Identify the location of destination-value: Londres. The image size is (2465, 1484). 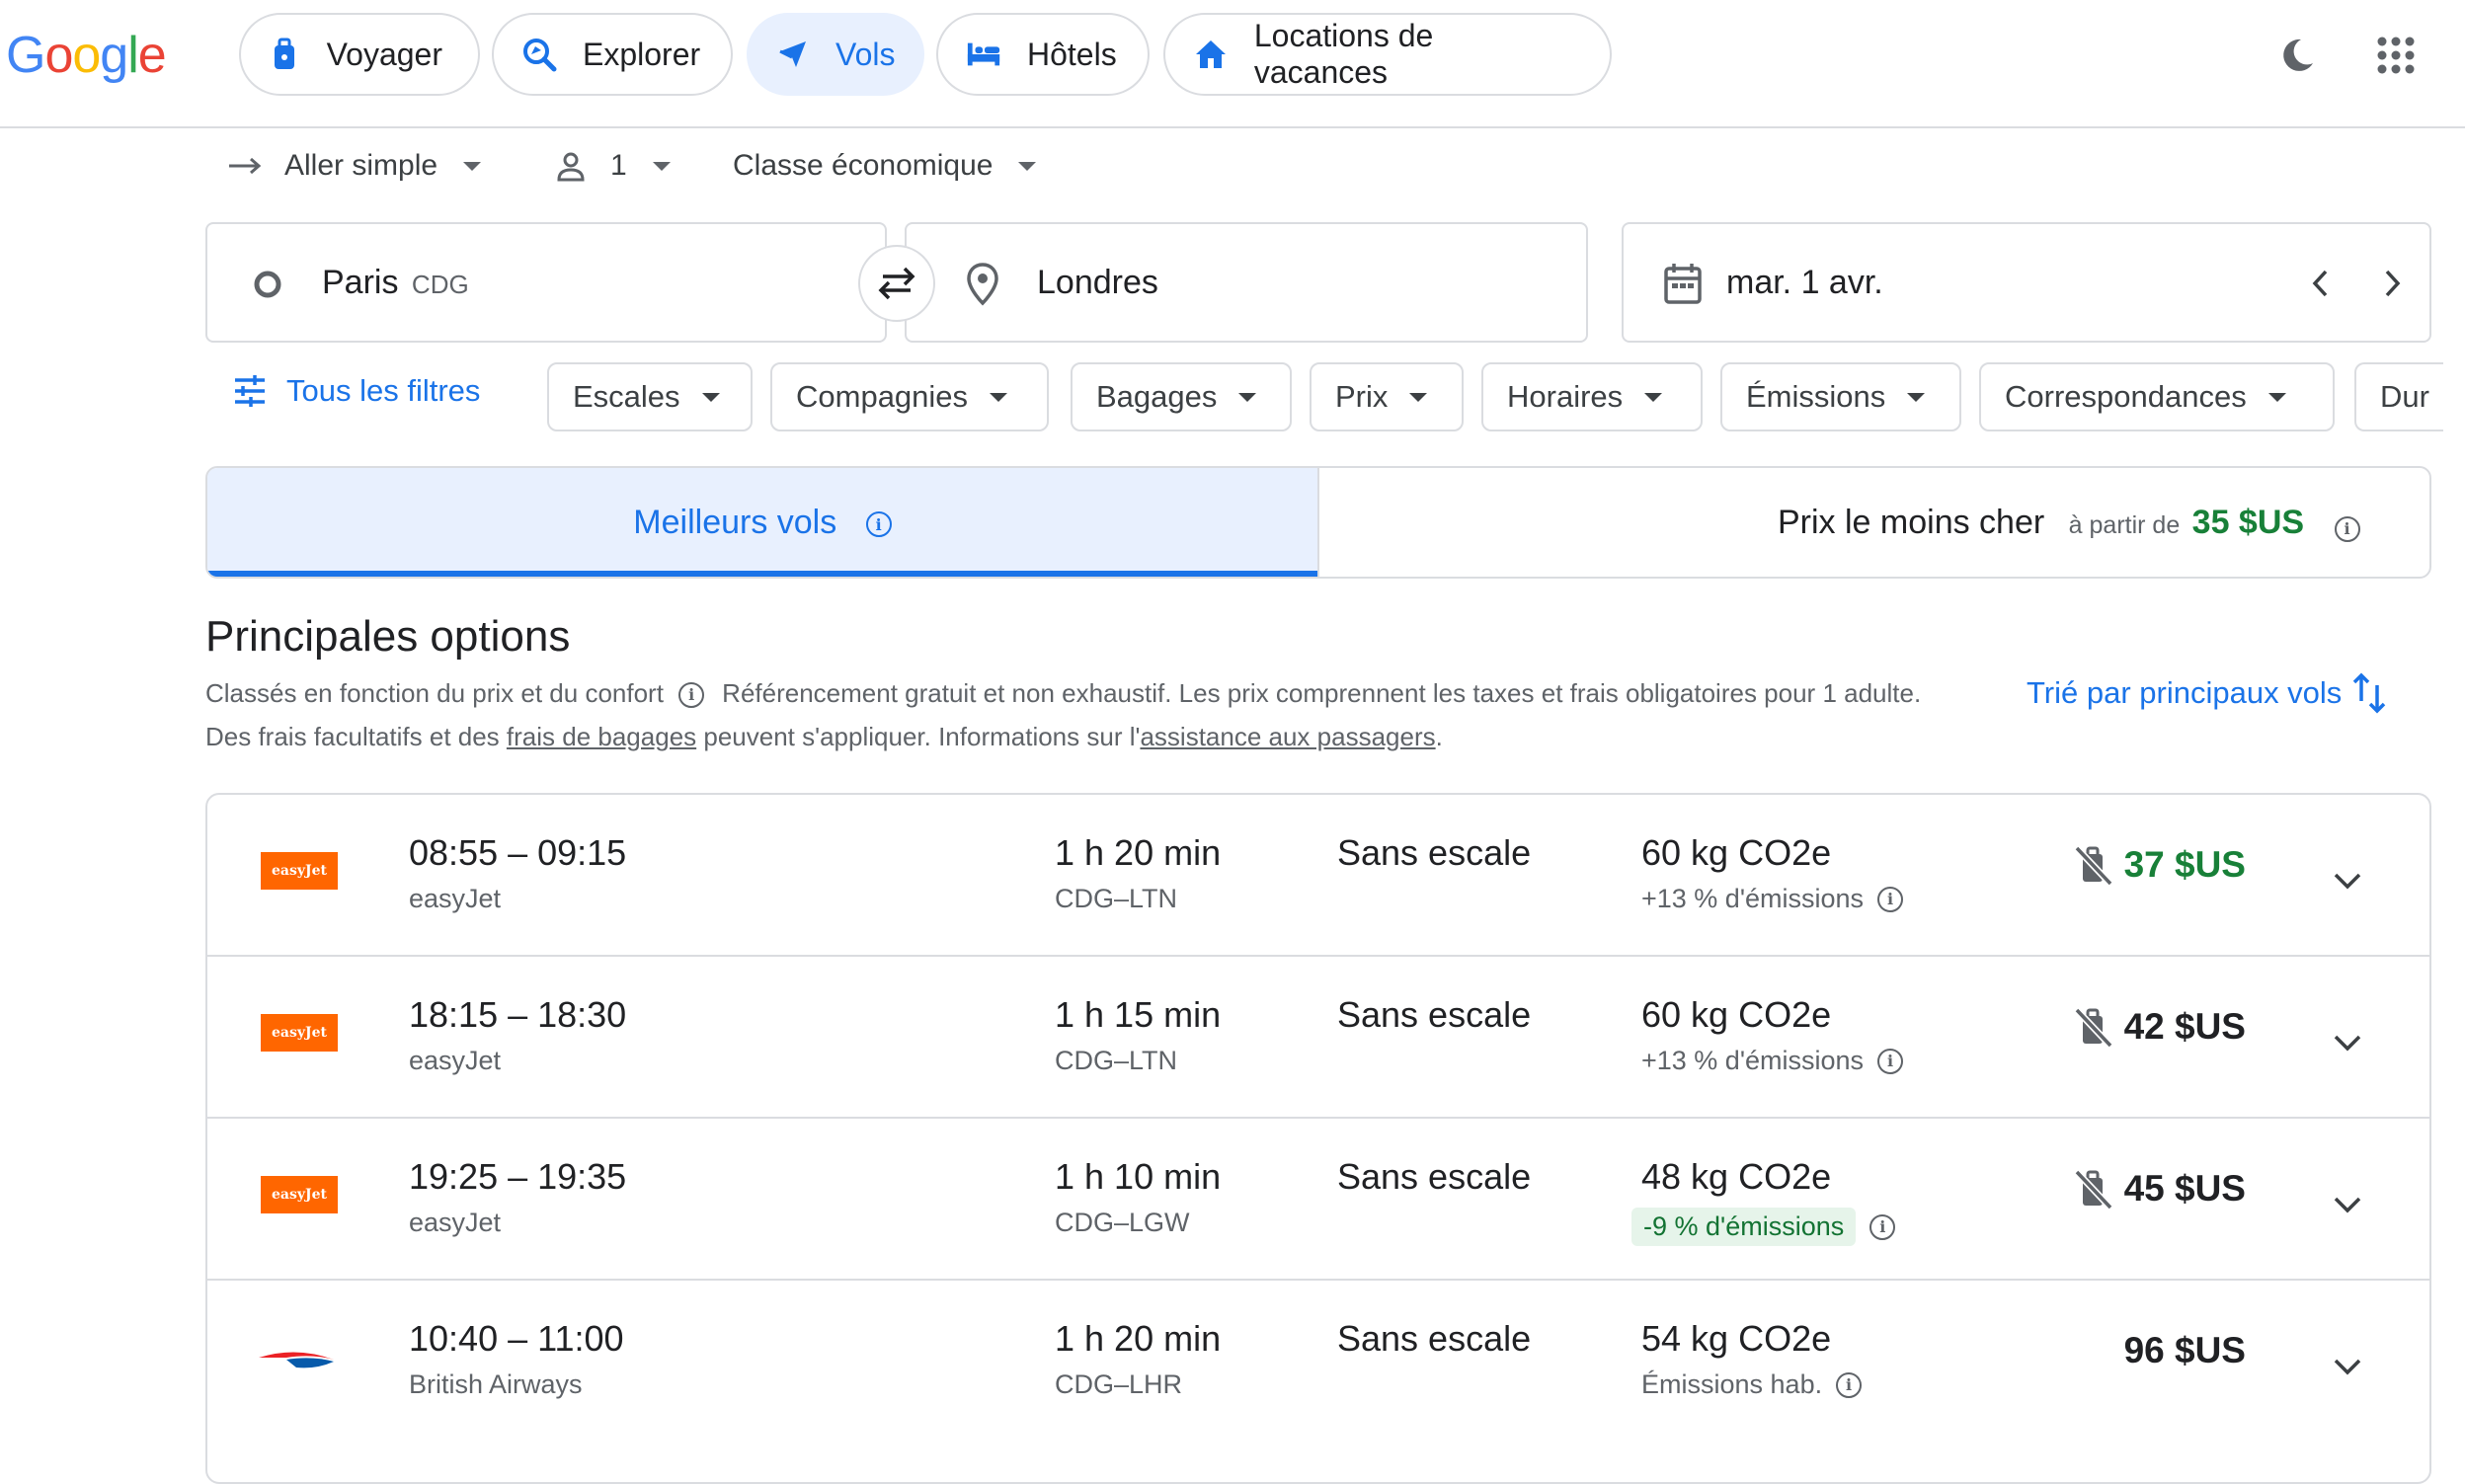
(1097, 283).